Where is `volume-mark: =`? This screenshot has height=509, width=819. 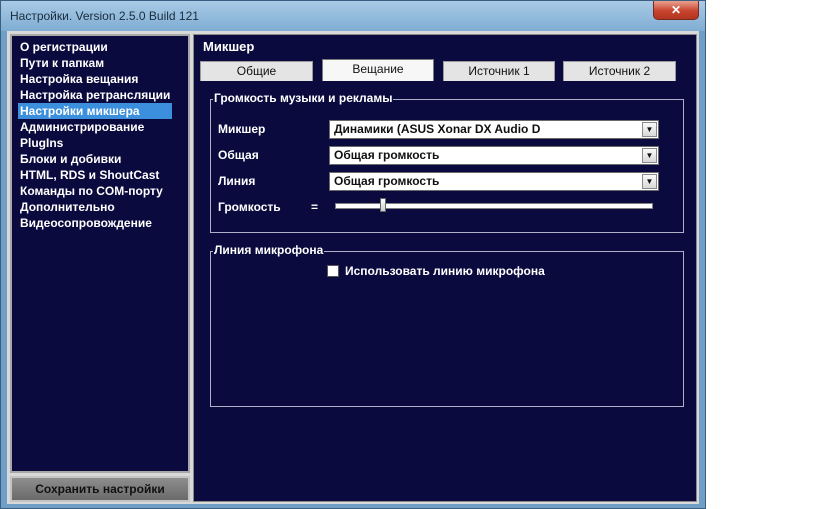 volume-mark: = is located at coordinates (315, 207).